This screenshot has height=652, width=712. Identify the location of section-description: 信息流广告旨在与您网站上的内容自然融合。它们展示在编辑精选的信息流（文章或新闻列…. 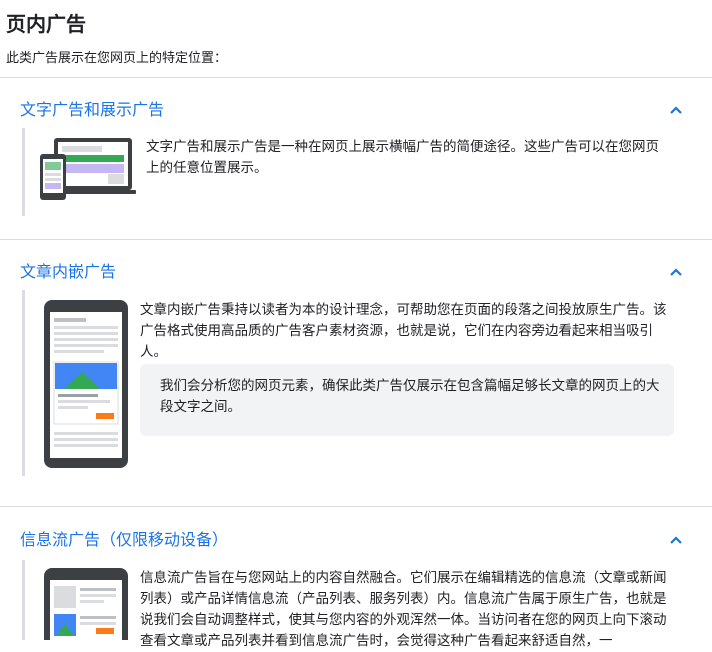
(403, 609).